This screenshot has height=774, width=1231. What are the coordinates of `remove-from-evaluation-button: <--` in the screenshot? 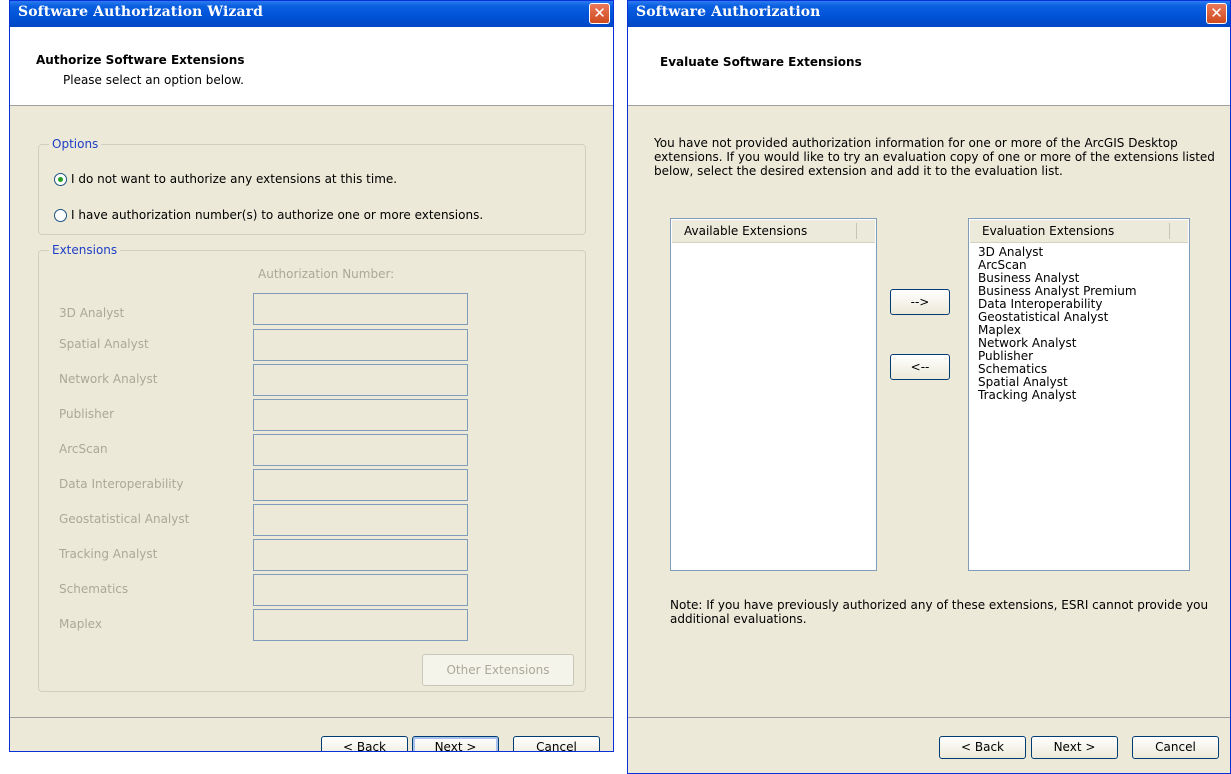 It's located at (920, 367).